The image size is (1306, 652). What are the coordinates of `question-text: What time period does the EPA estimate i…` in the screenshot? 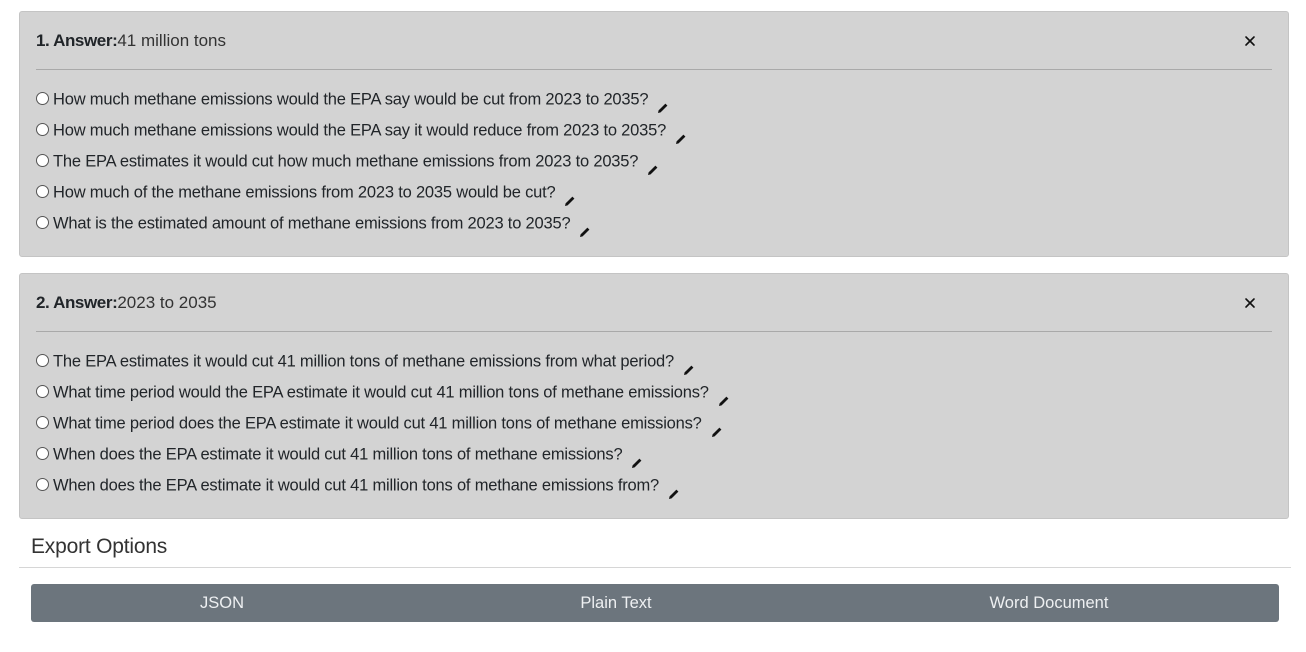 It's located at (377, 423).